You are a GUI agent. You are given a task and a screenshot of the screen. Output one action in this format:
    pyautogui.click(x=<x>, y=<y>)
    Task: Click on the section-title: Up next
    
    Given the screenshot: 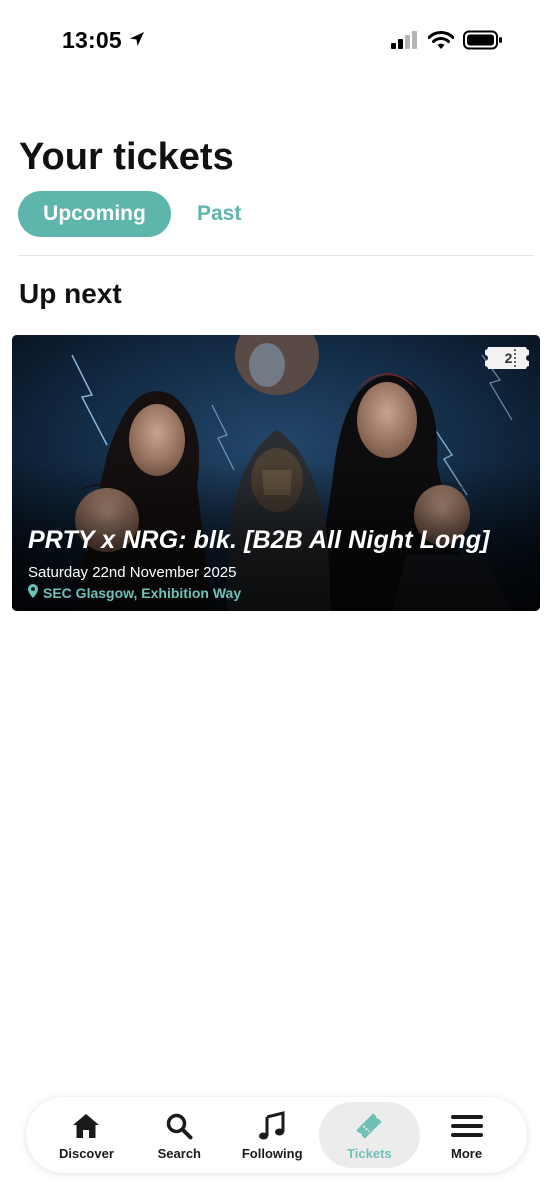 What is the action you would take?
    pyautogui.click(x=70, y=293)
    